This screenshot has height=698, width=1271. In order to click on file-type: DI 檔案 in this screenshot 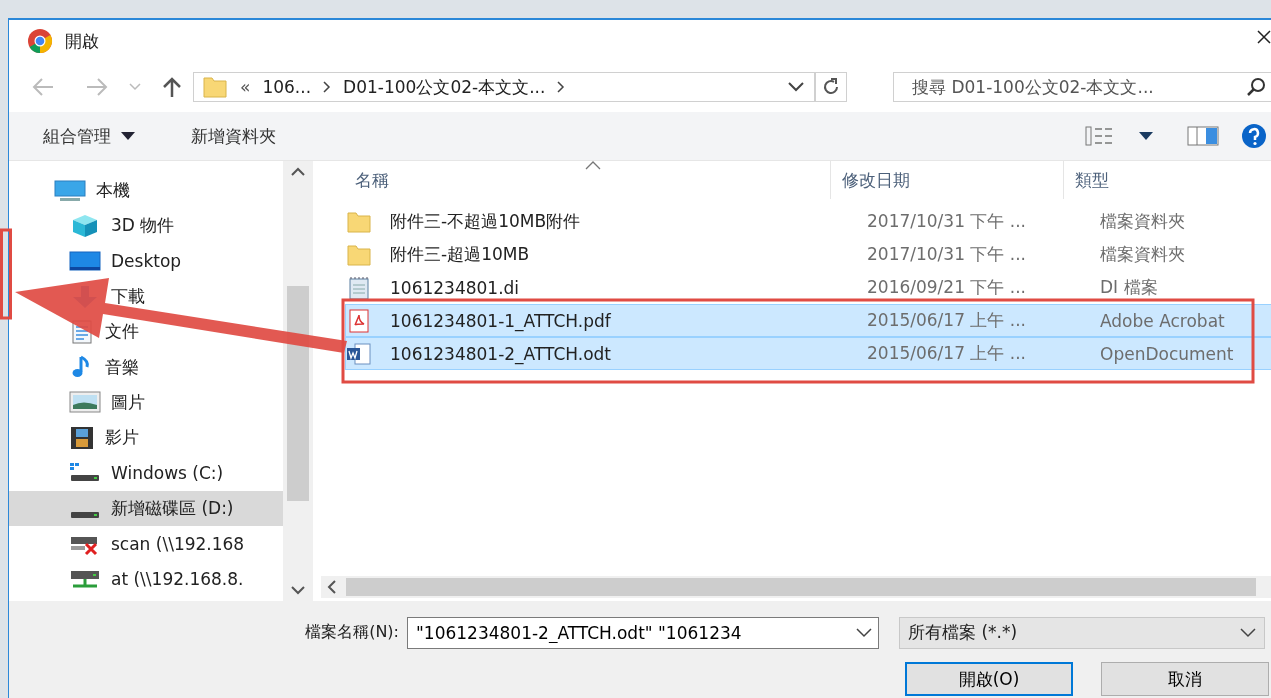, I will do `click(1129, 287)`.